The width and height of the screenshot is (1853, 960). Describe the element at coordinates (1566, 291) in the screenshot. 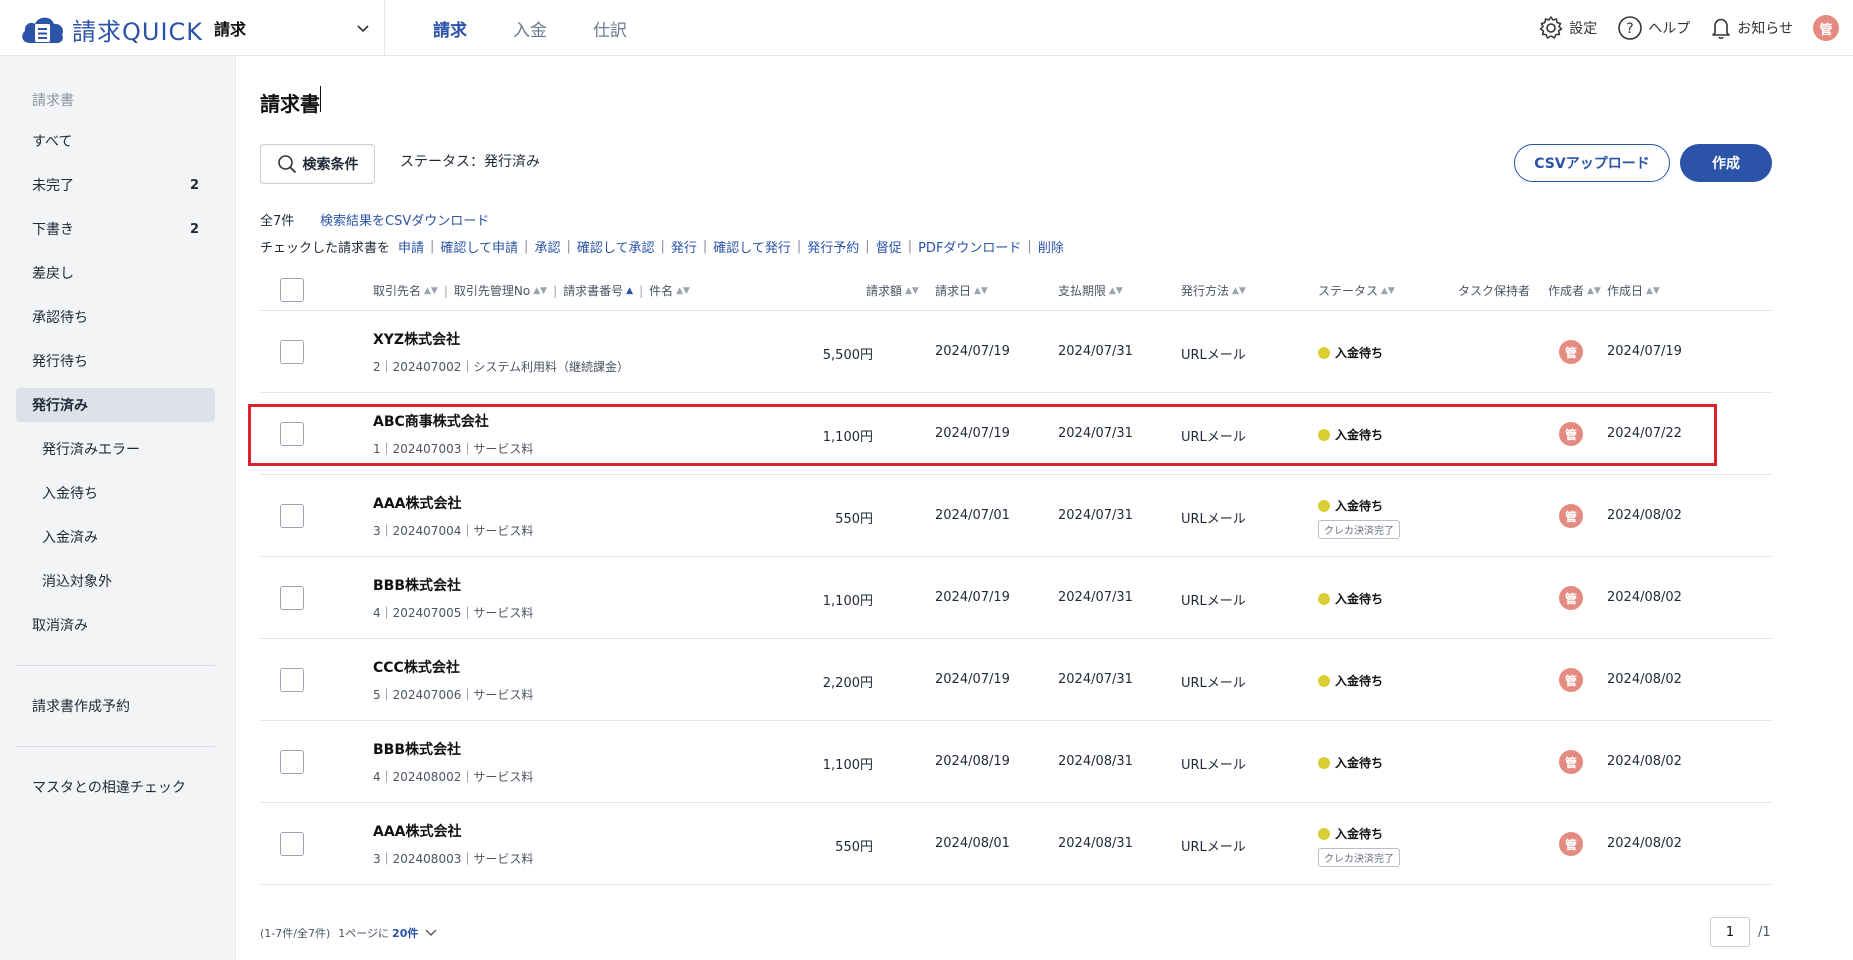

I see `column-header-creator-label: 作成者` at that location.